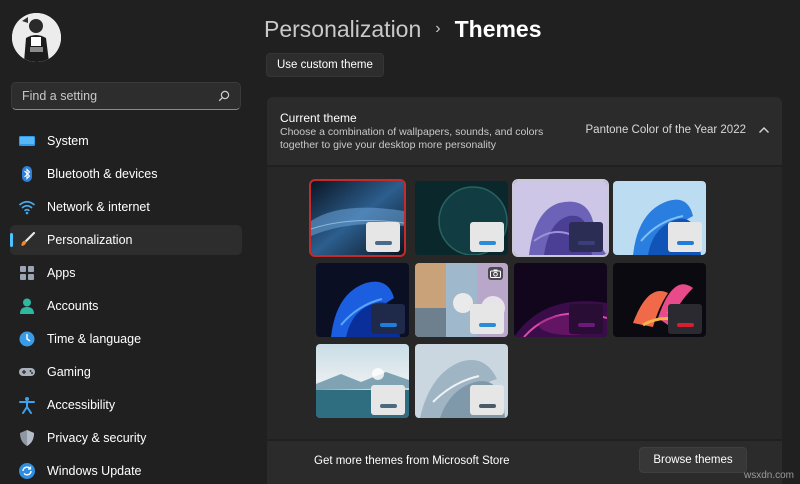  What do you see at coordinates (764, 130) in the screenshot?
I see `chevron-up-icon` at bounding box center [764, 130].